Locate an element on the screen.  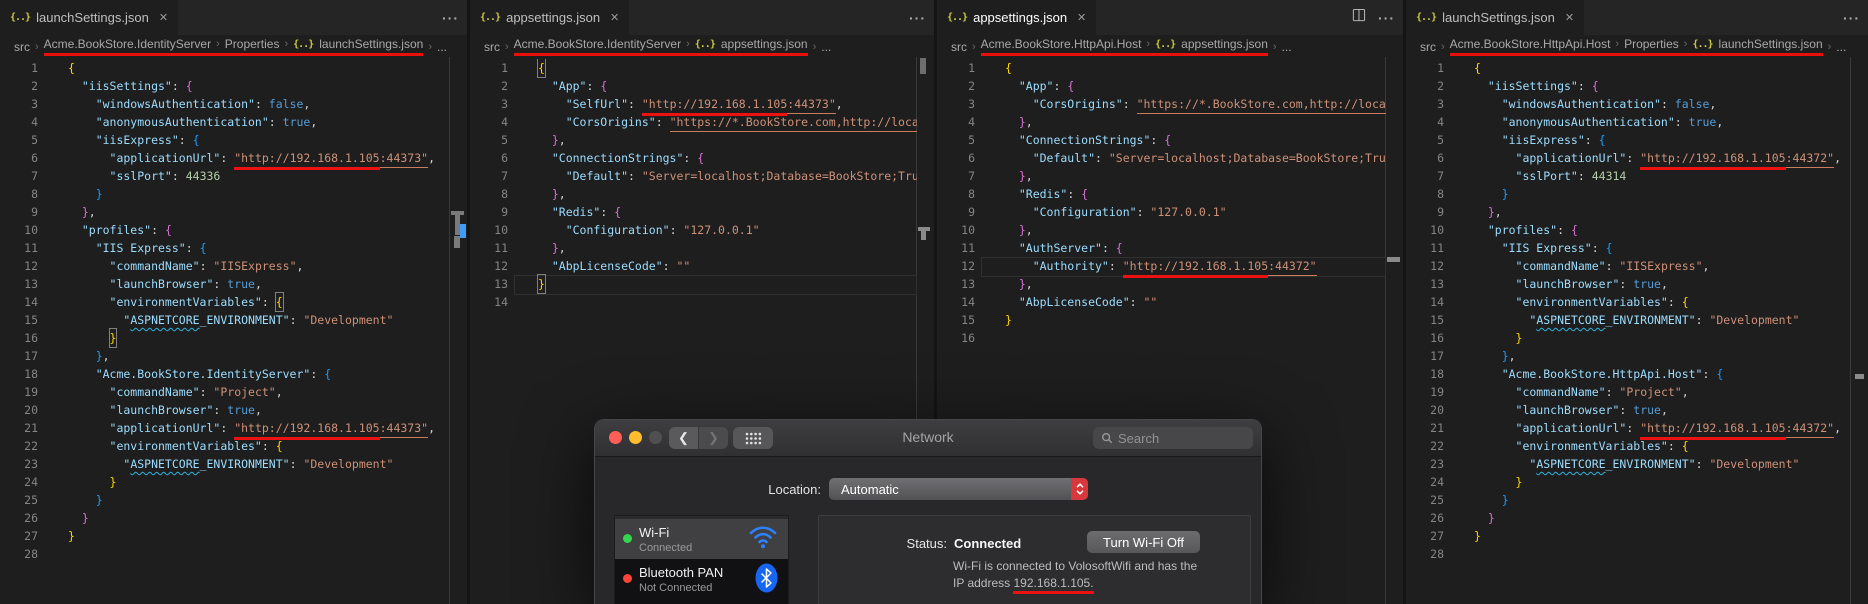
code-line: 28 is located at coordinates (225, 554).